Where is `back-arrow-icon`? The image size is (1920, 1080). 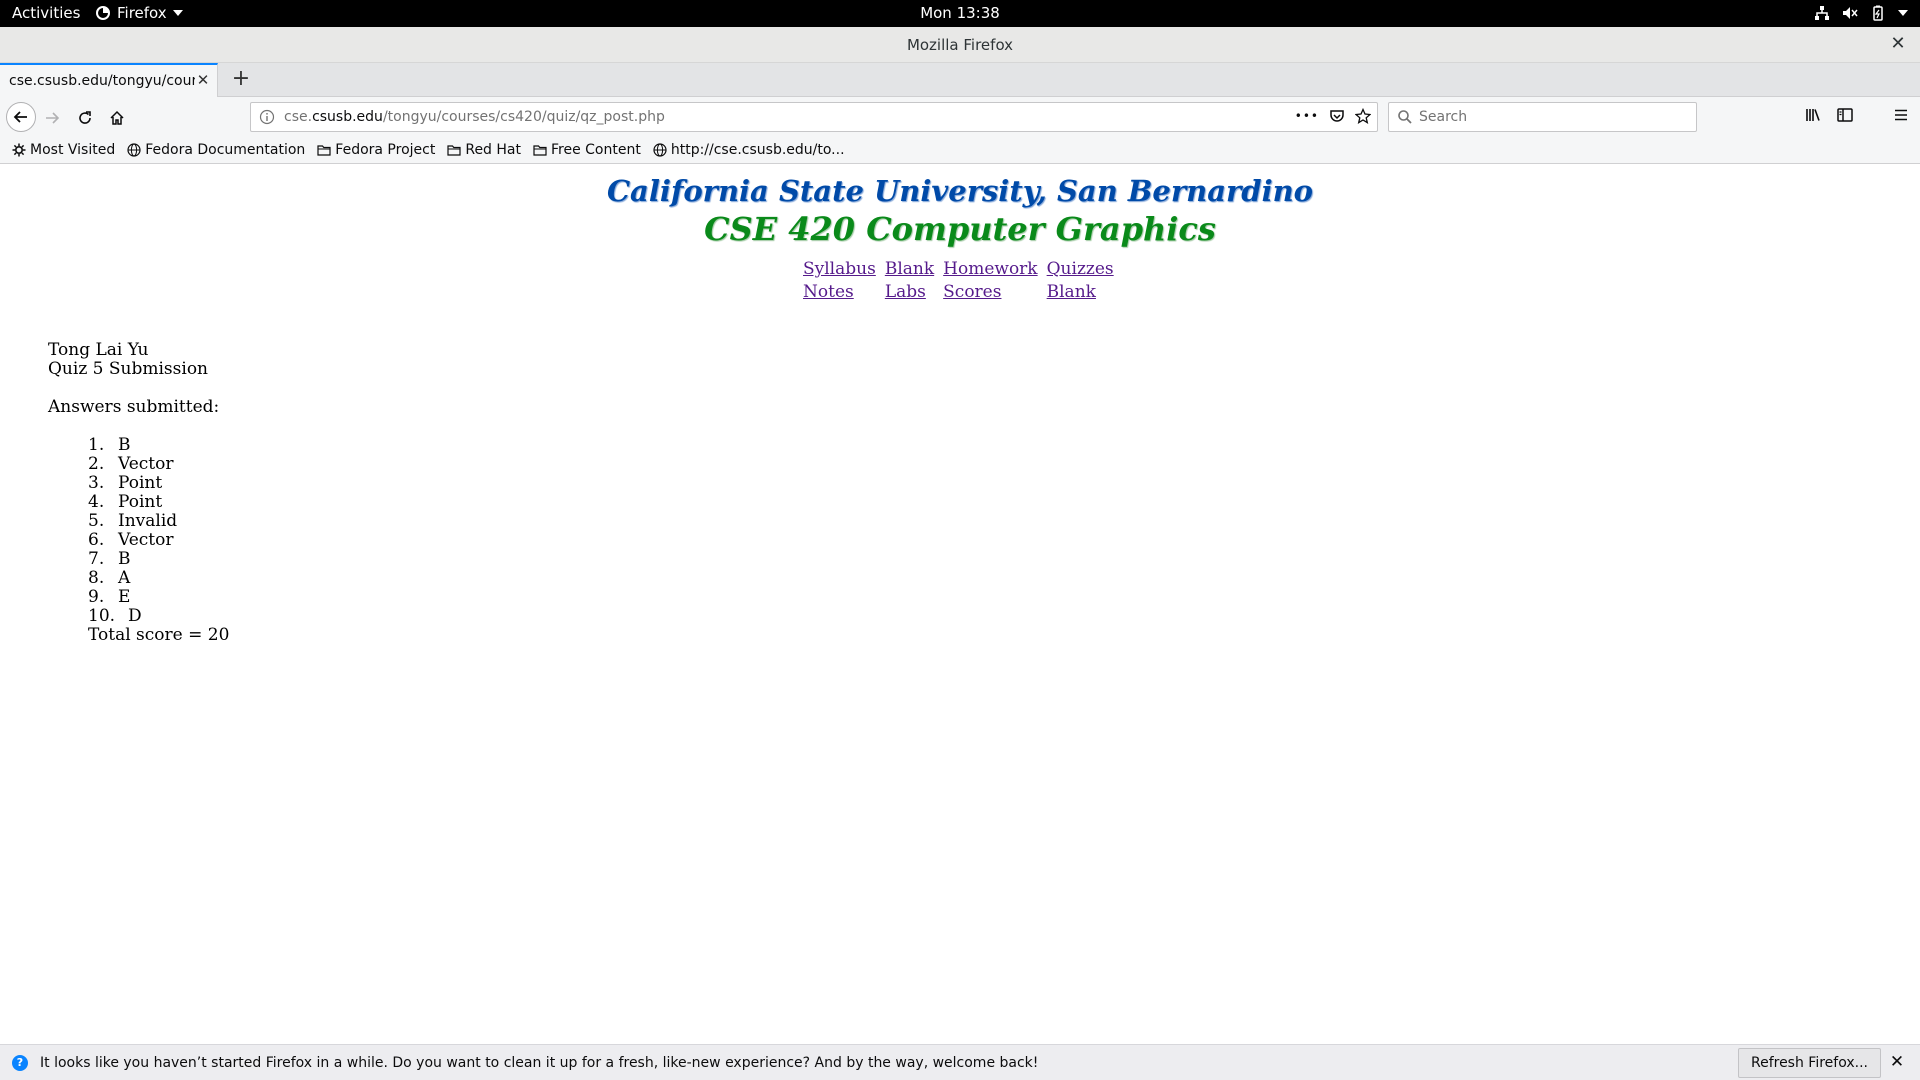
back-arrow-icon is located at coordinates (20, 117).